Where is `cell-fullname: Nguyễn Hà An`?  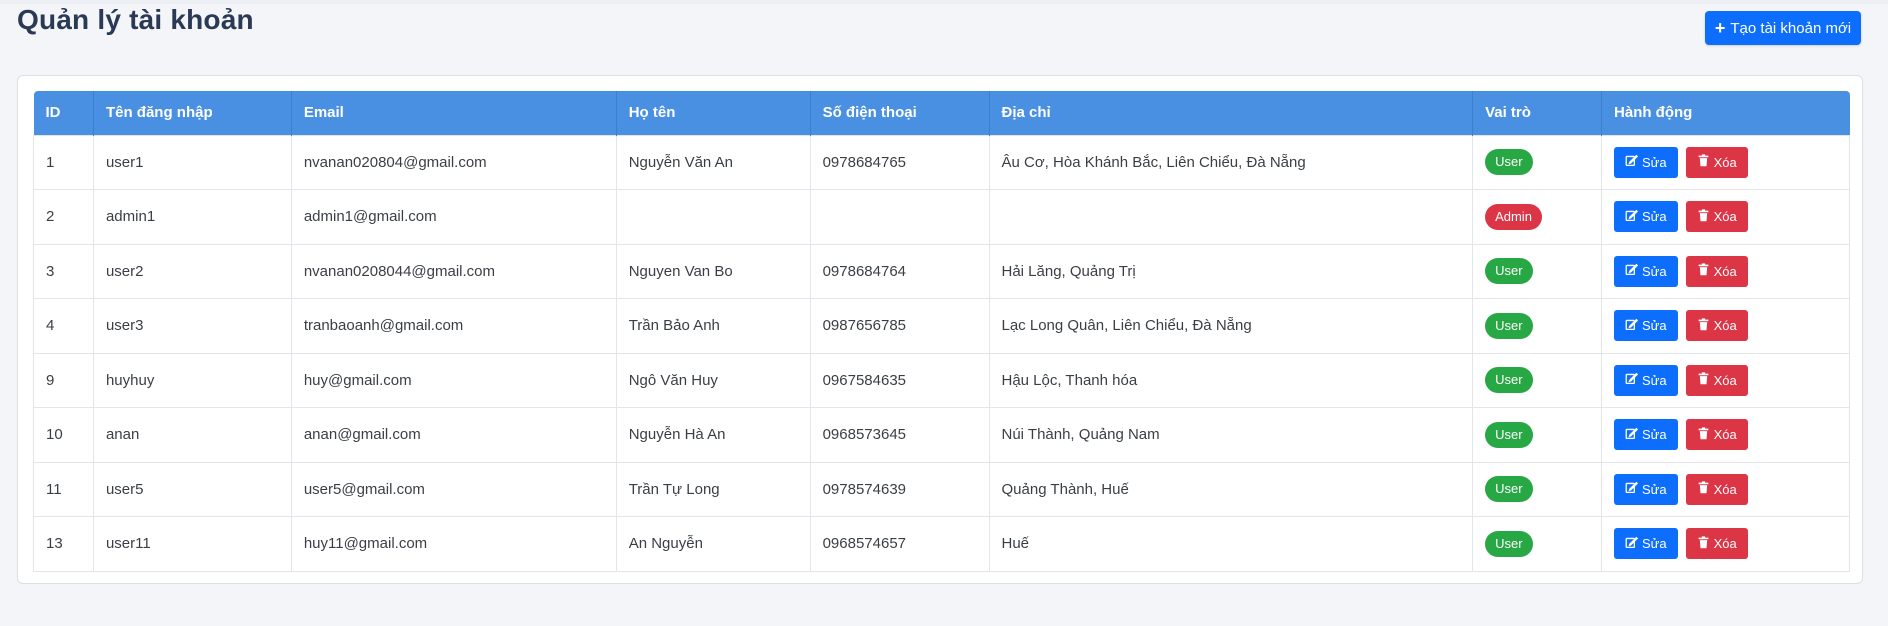 cell-fullname: Nguyễn Hà An is located at coordinates (713, 435).